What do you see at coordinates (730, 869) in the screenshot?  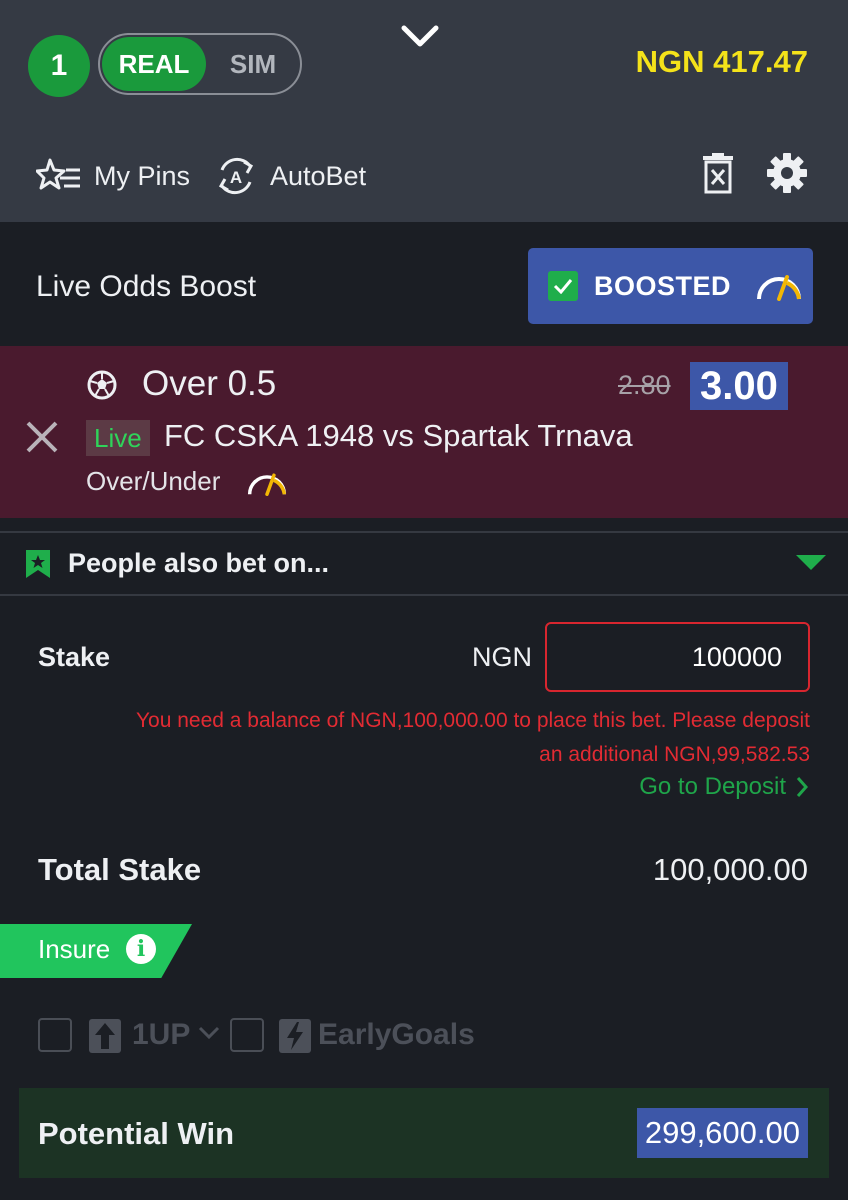 I see `total-stake-value: 100,000.00` at bounding box center [730, 869].